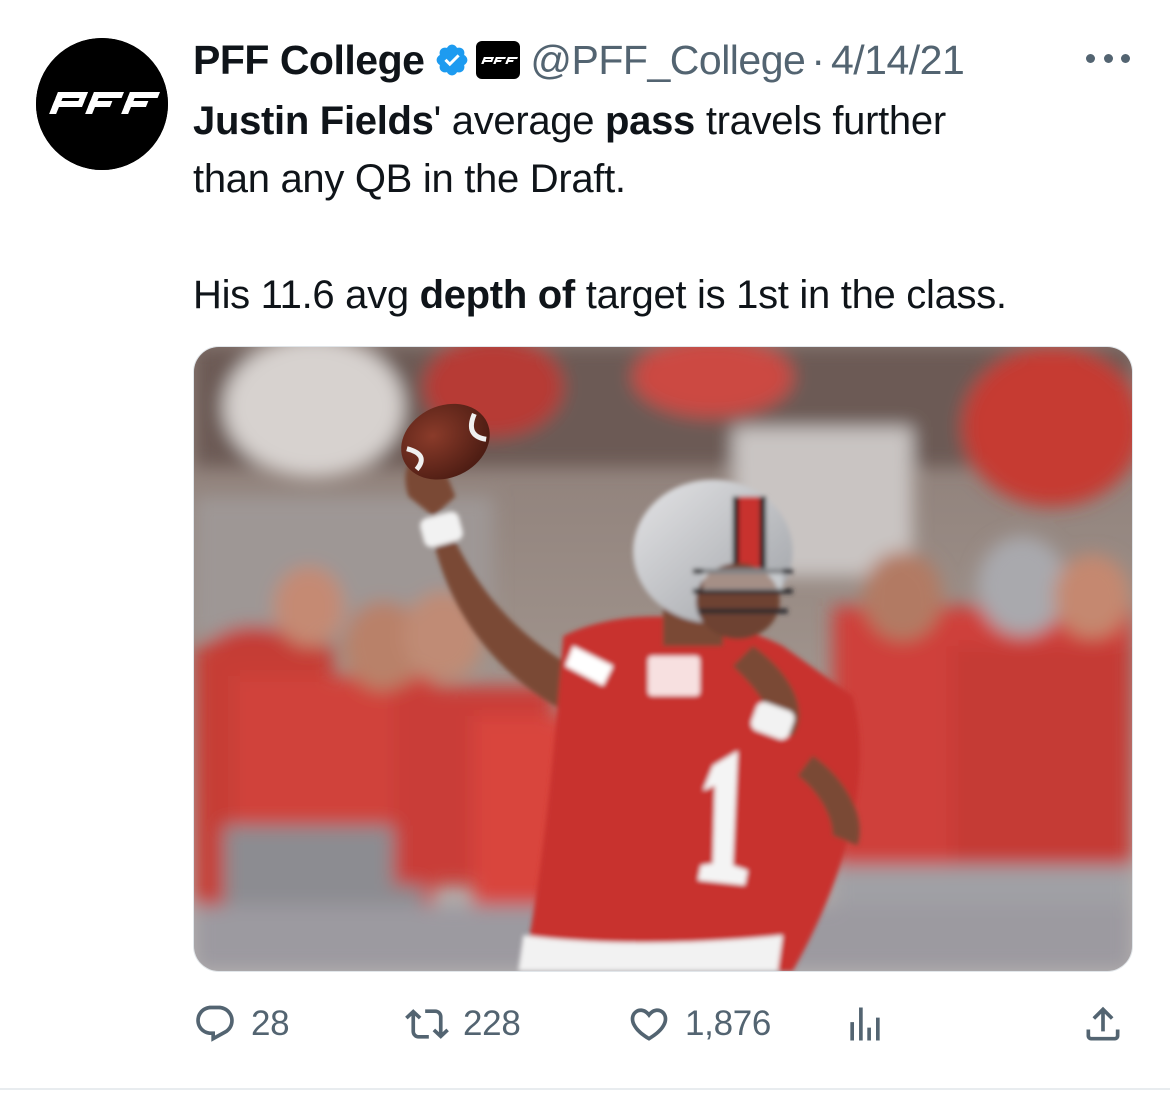 This screenshot has height=1095, width=1170. I want to click on user-handle: @PFF_College, so click(667, 60).